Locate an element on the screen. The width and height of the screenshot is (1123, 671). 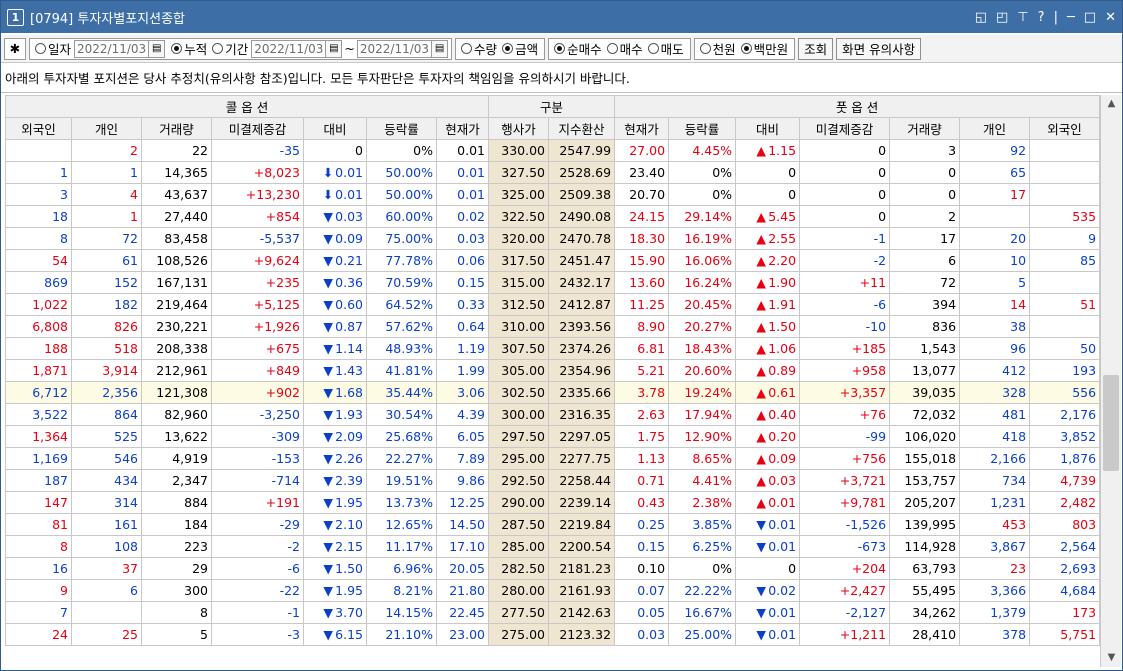
table-cell: 9 is located at coordinates (1065, 238).